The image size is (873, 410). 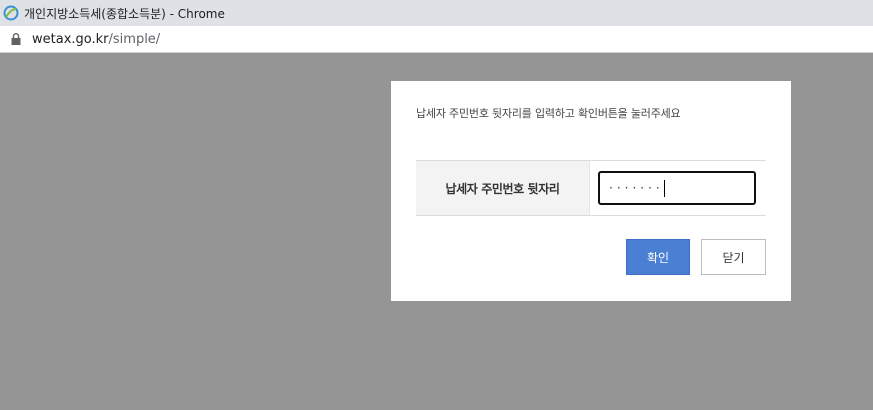 What do you see at coordinates (503, 188) in the screenshot?
I see `resident-number-label: 납세자 주민번호 뒷자리` at bounding box center [503, 188].